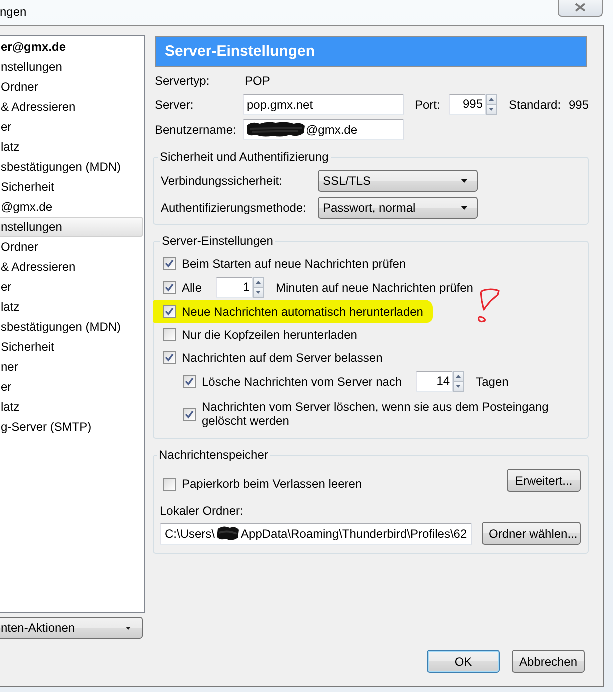 This screenshot has height=692, width=613. What do you see at coordinates (548, 661) in the screenshot?
I see `dialog-button: Abbrechen` at bounding box center [548, 661].